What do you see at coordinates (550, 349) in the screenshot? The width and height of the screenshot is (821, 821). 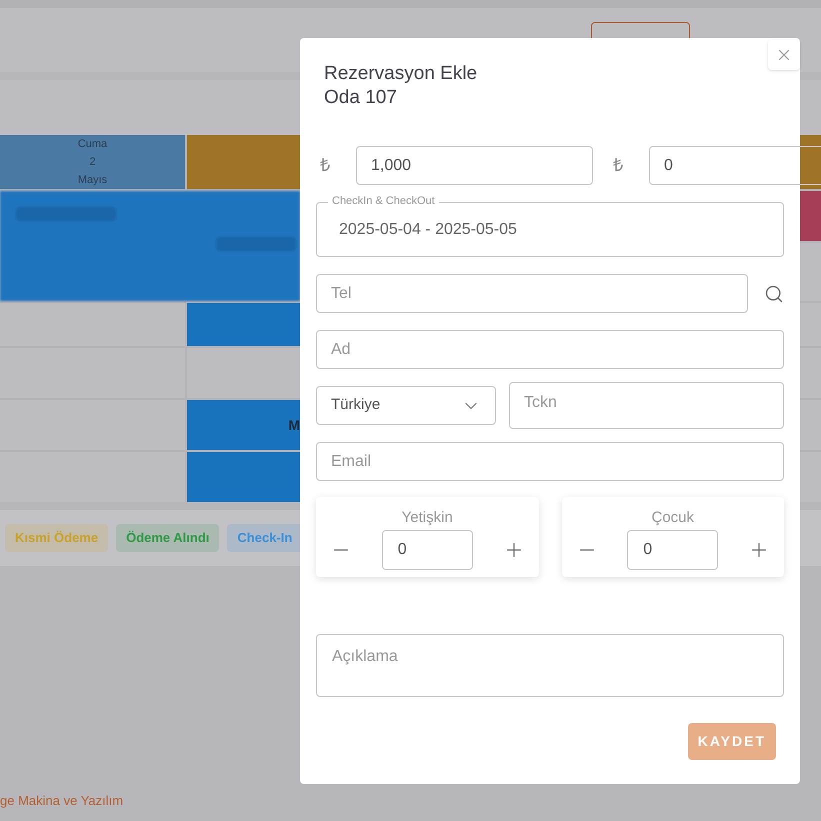 I see `name-field: Ad` at bounding box center [550, 349].